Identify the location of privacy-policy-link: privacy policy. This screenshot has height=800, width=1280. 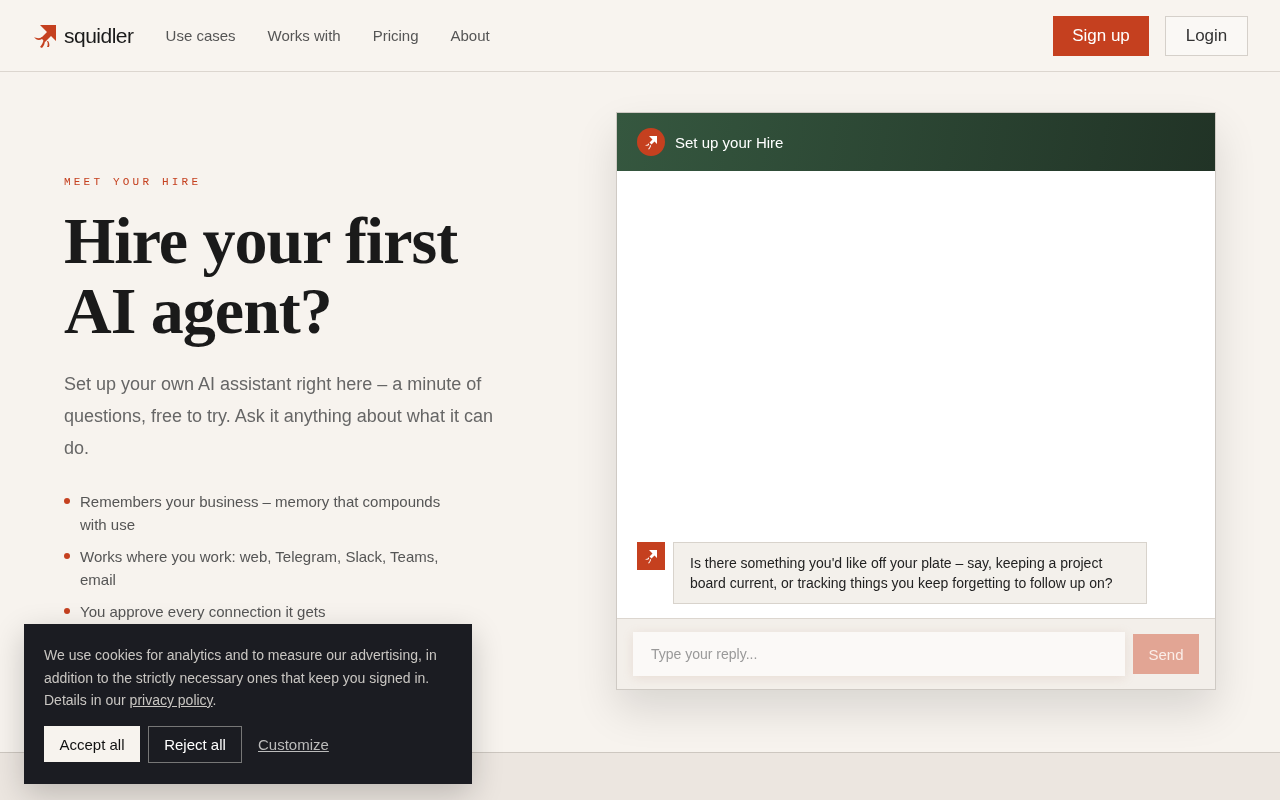
(171, 700).